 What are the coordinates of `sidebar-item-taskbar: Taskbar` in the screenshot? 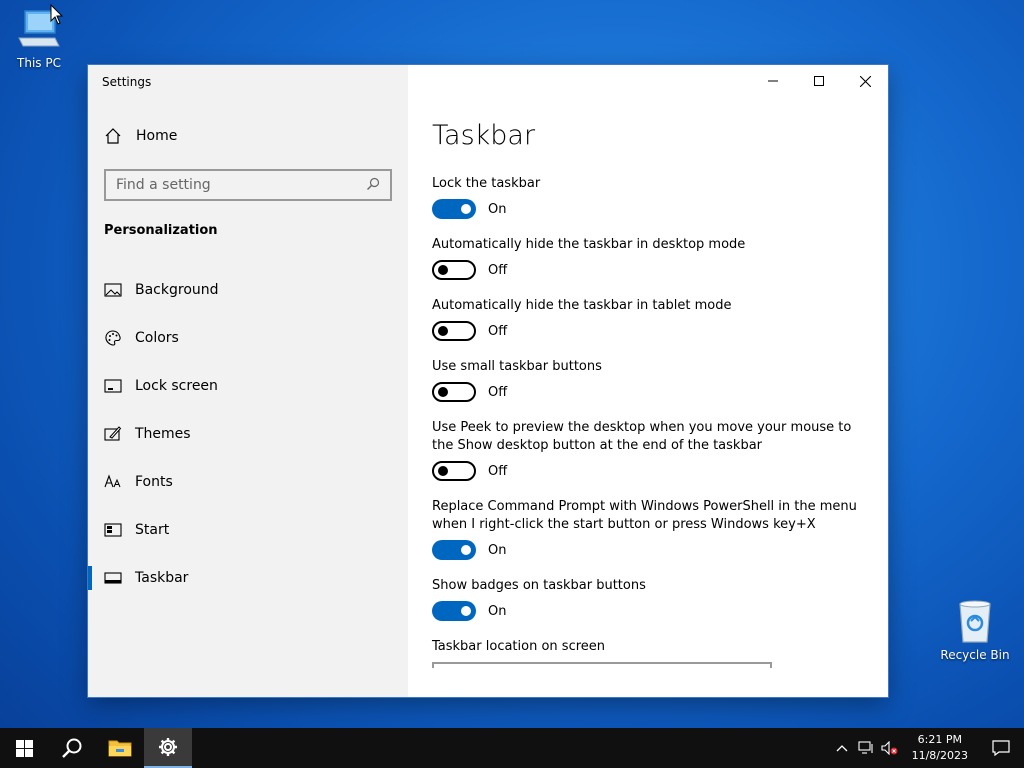 It's located at (248, 578).